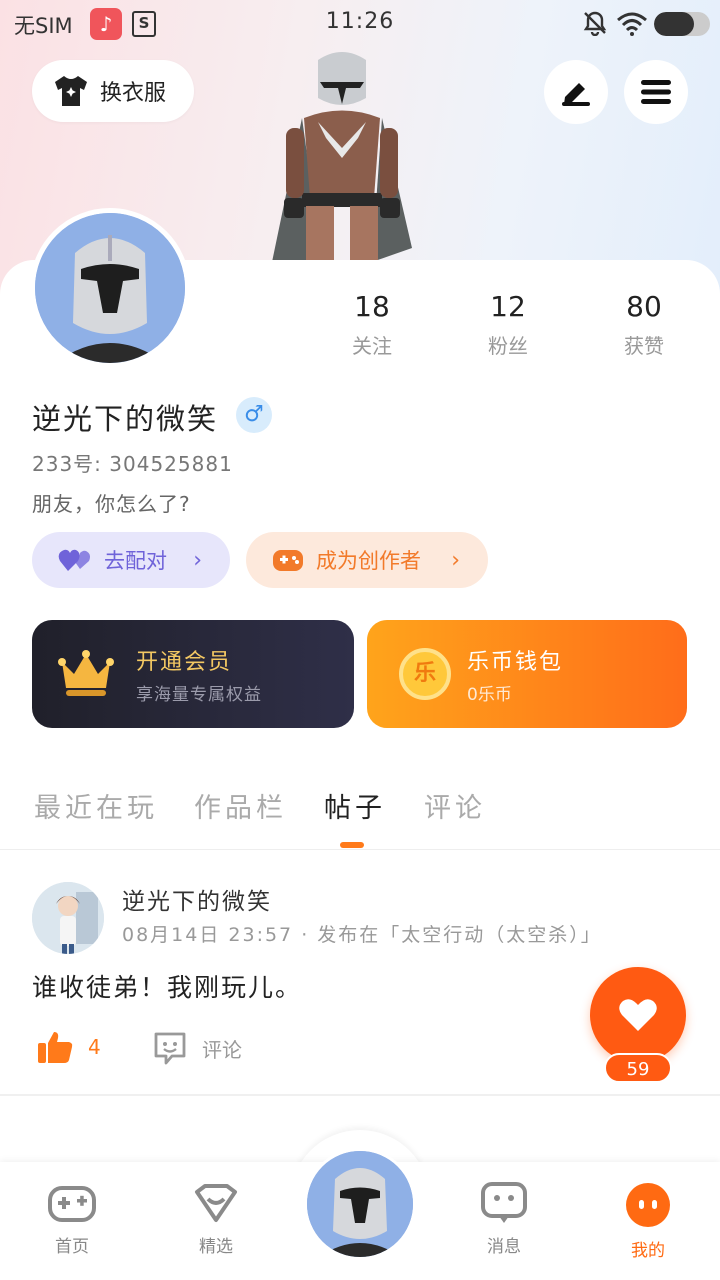  I want to click on coin-wallet-card: 乐 乐币钱包 0乐币, so click(527, 674).